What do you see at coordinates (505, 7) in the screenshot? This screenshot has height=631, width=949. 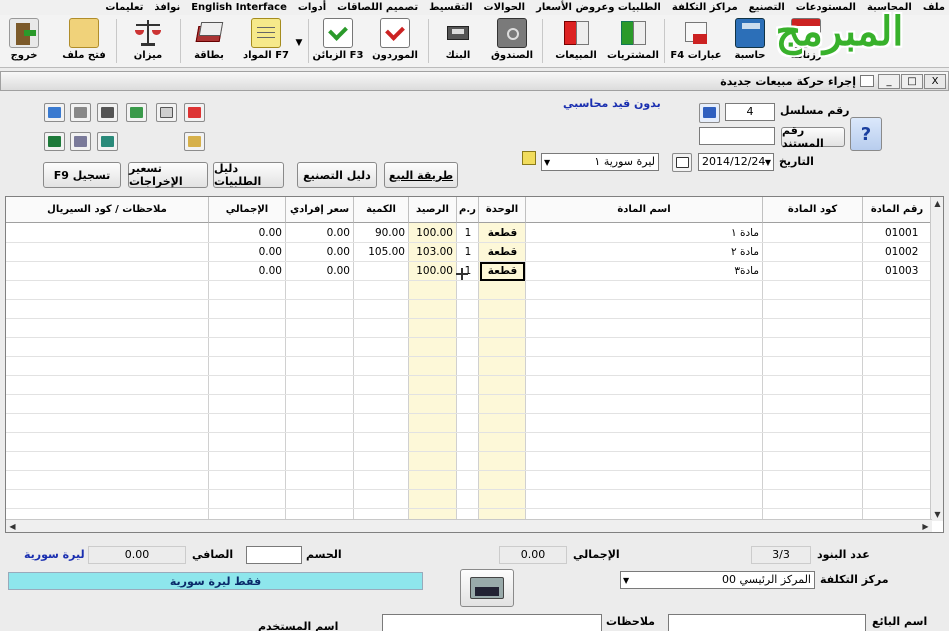 I see `menu-transfers: الحوالات` at bounding box center [505, 7].